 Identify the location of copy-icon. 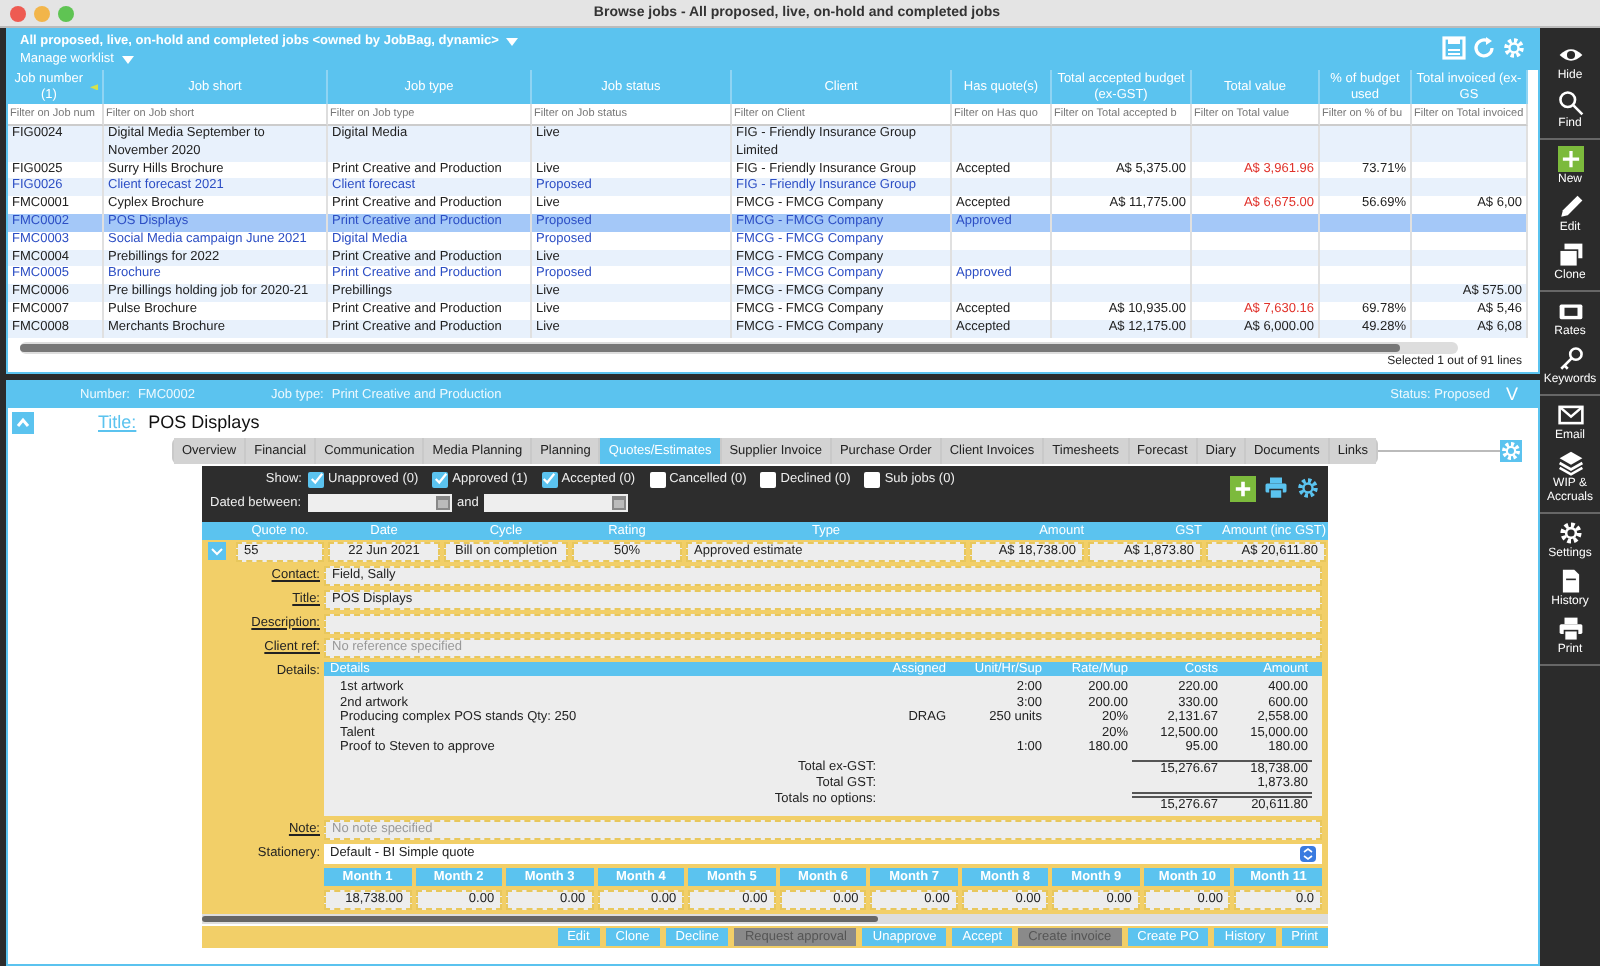
(1570, 255).